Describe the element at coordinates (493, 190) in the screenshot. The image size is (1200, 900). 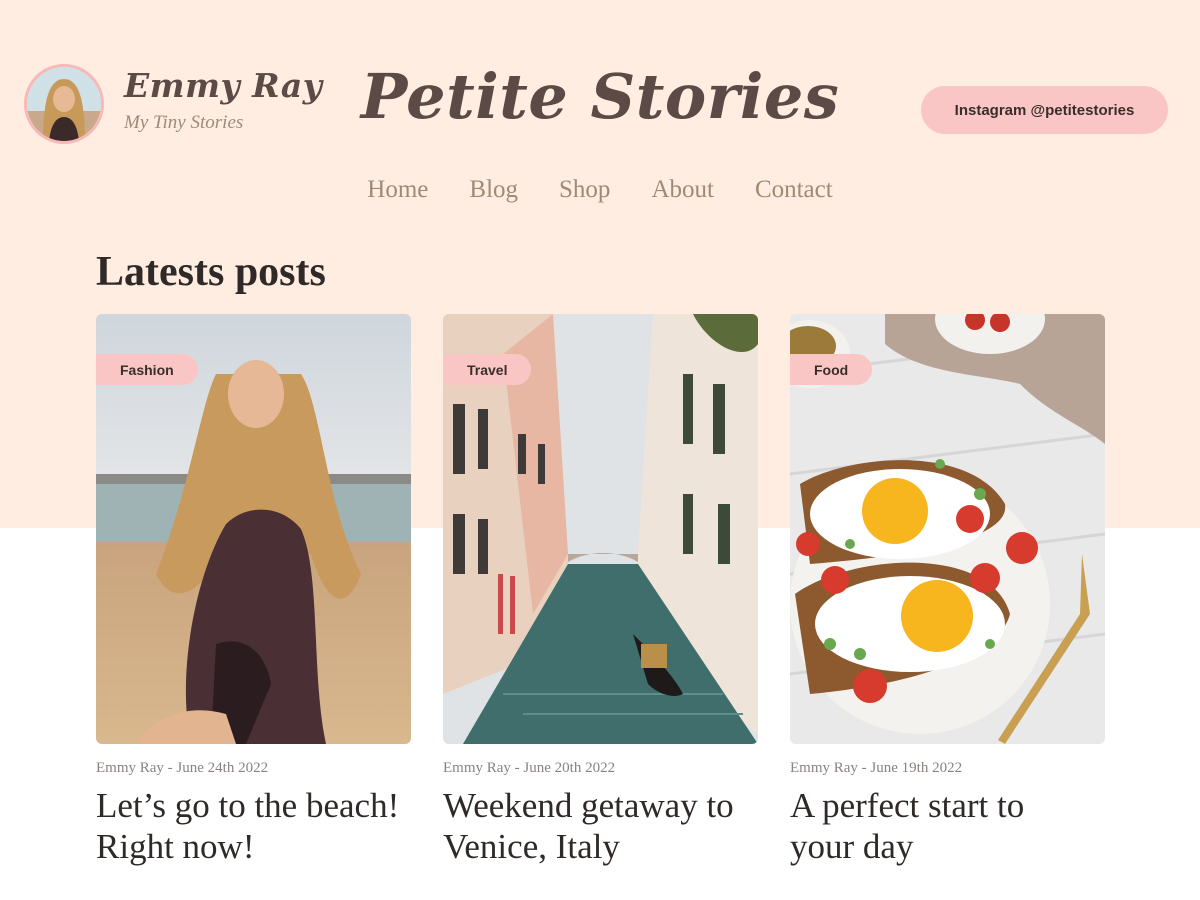
I see `nav-blog: Blog` at that location.